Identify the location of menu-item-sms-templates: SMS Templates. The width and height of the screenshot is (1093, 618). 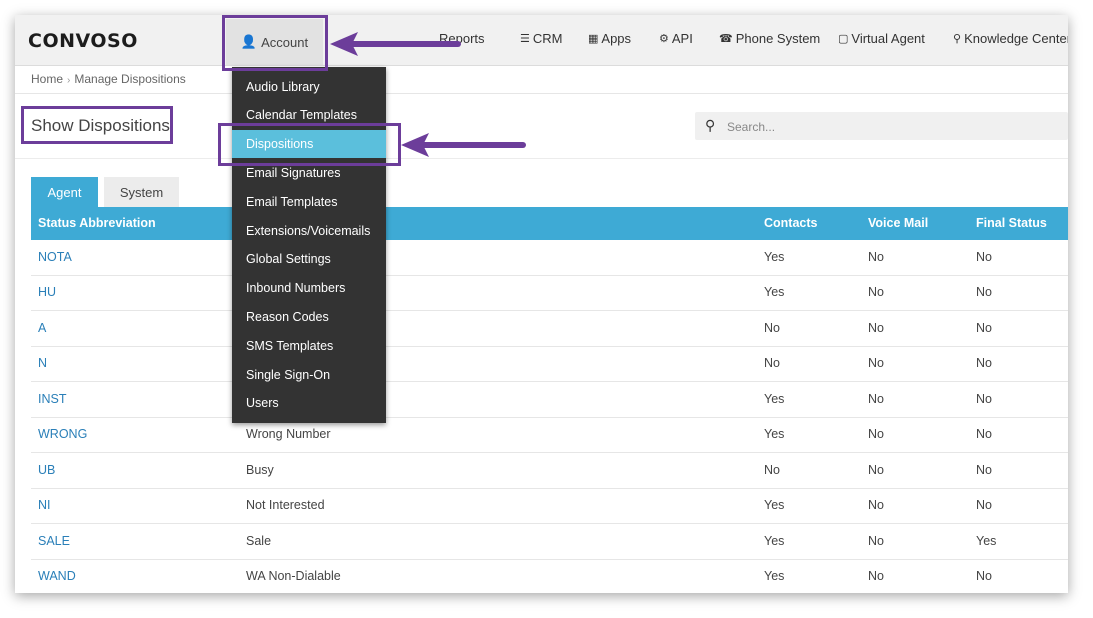
(309, 346).